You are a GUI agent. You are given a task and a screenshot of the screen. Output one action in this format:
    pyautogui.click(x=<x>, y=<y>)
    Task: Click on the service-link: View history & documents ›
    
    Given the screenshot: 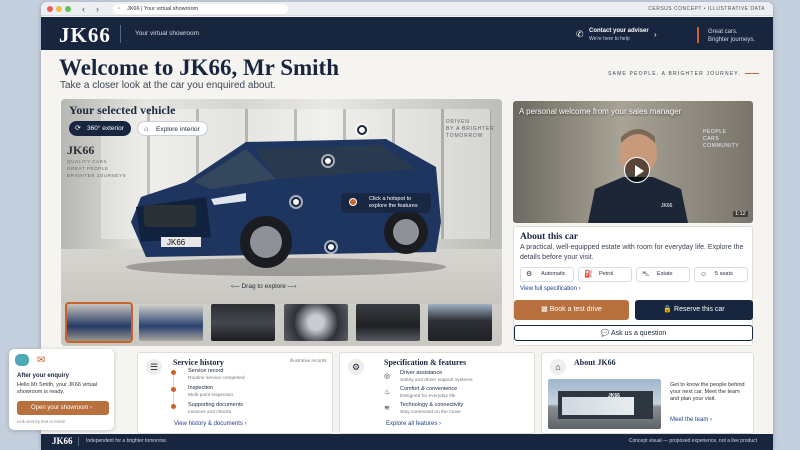 What is the action you would take?
    pyautogui.click(x=210, y=424)
    